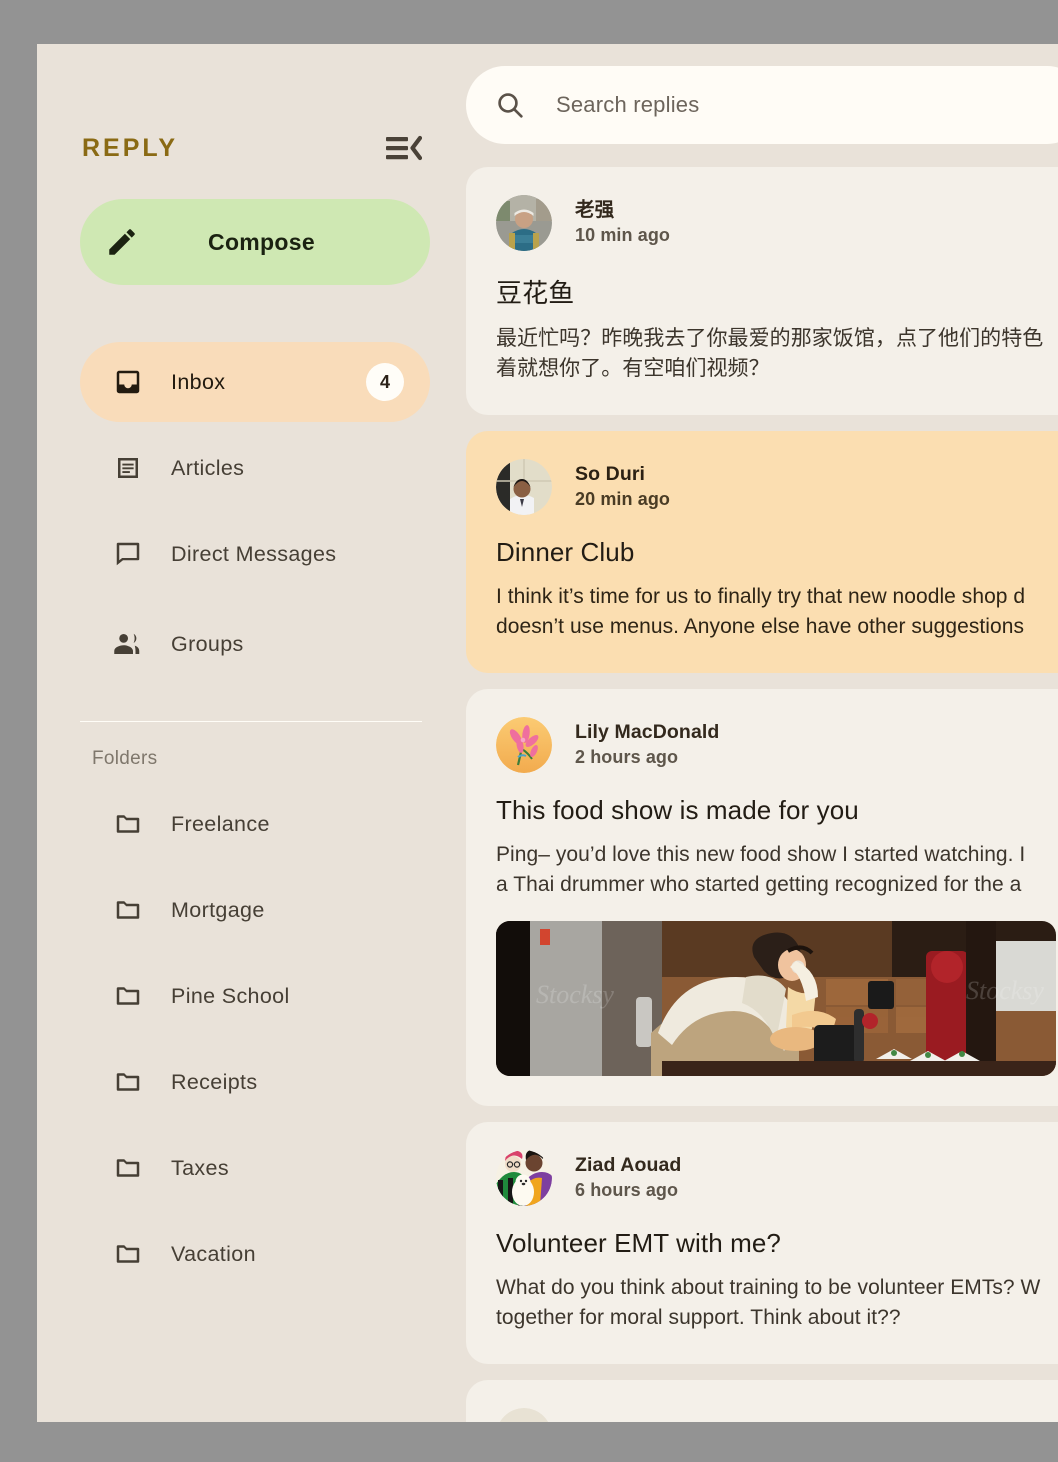  Describe the element at coordinates (638, 1242) in the screenshot. I see `email-subject: Volunteer EMT with me?` at that location.